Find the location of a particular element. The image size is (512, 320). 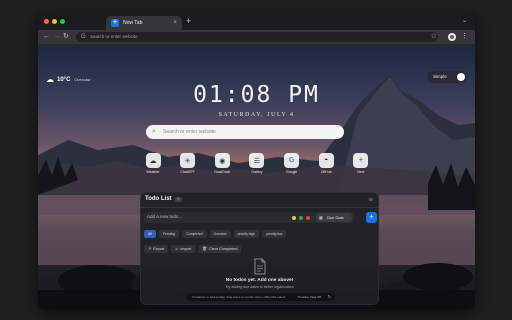

shortcut-github: ◓ GitHub is located at coordinates (326, 166).